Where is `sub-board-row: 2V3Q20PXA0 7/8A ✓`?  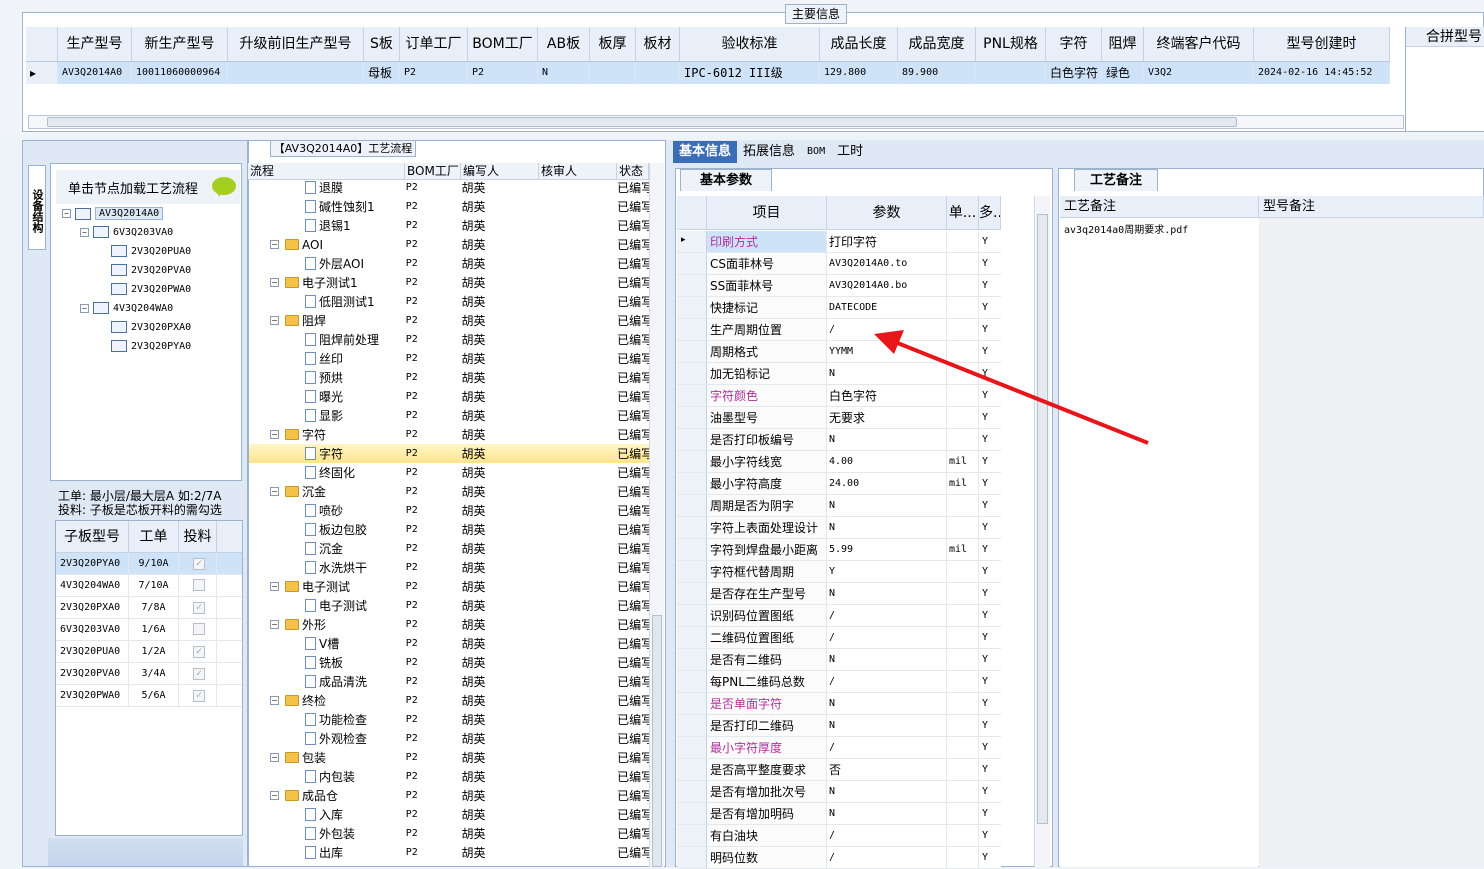 sub-board-row: 2V3Q20PXA0 7/8A ✓ is located at coordinates (149, 608).